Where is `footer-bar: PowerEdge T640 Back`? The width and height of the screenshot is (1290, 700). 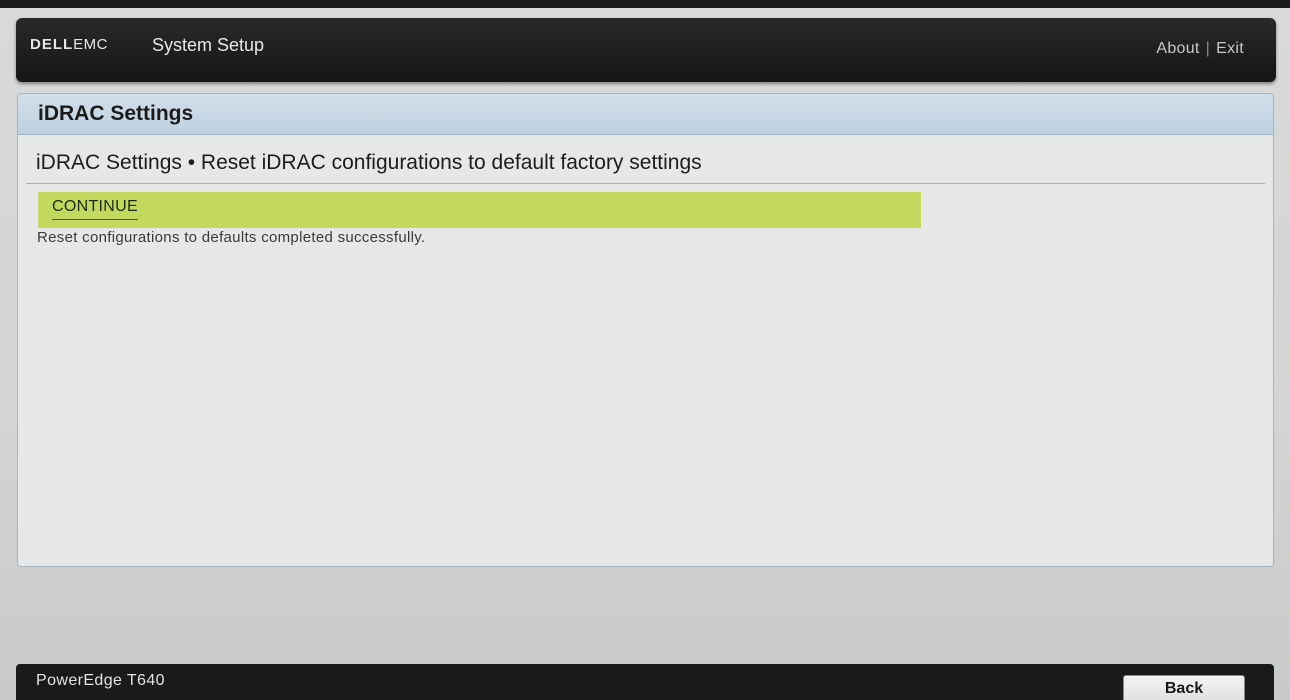
footer-bar: PowerEdge T640 Back is located at coordinates (645, 682).